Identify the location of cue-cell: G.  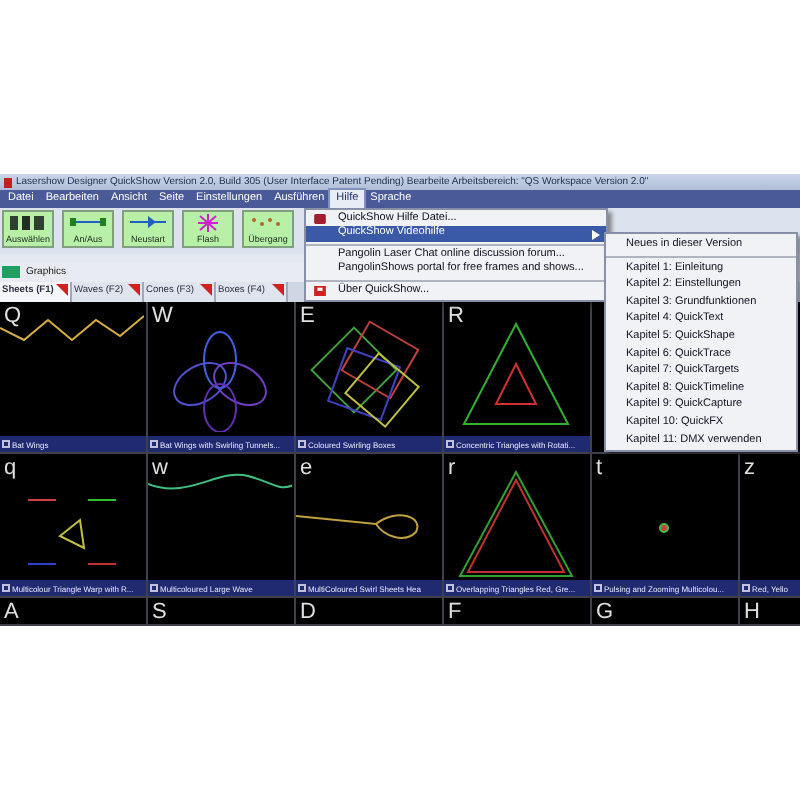
(666, 612).